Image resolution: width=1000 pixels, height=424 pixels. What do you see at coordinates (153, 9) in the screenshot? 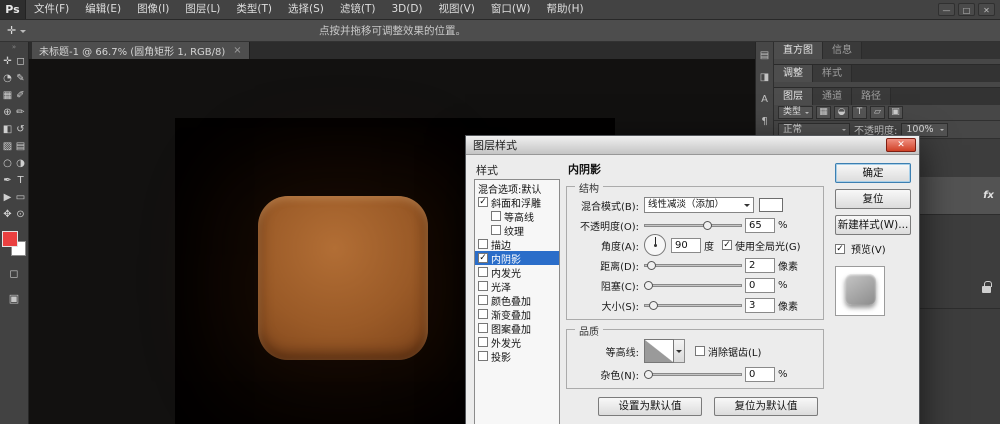
I see `menu-image: 图像(I)` at bounding box center [153, 9].